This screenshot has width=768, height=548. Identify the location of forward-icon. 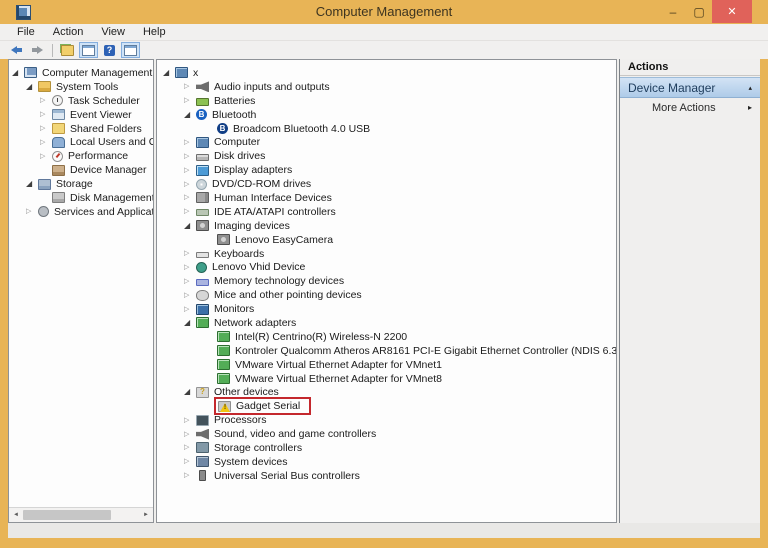
(37, 50).